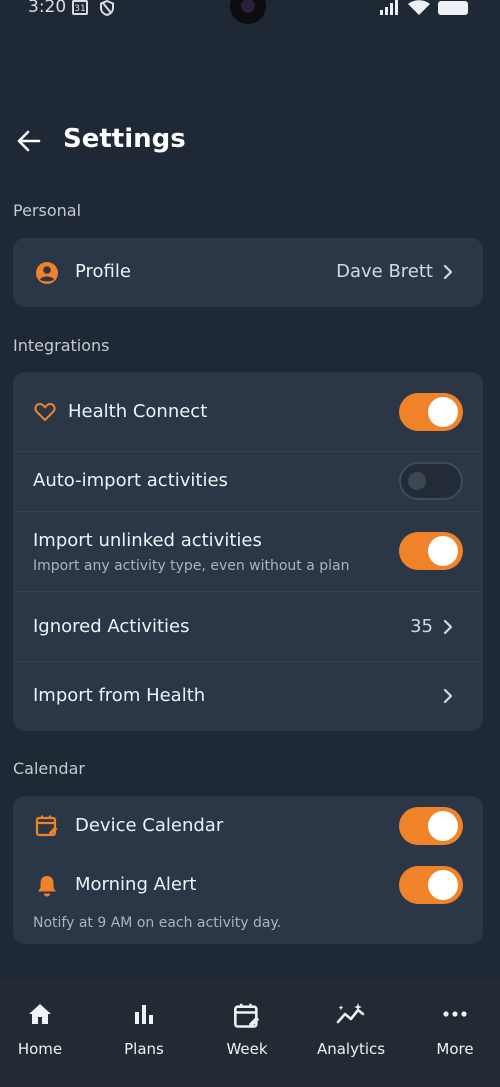 Image resolution: width=500 pixels, height=1087 pixels. I want to click on auto-import-row: Auto-import activities, so click(248, 482).